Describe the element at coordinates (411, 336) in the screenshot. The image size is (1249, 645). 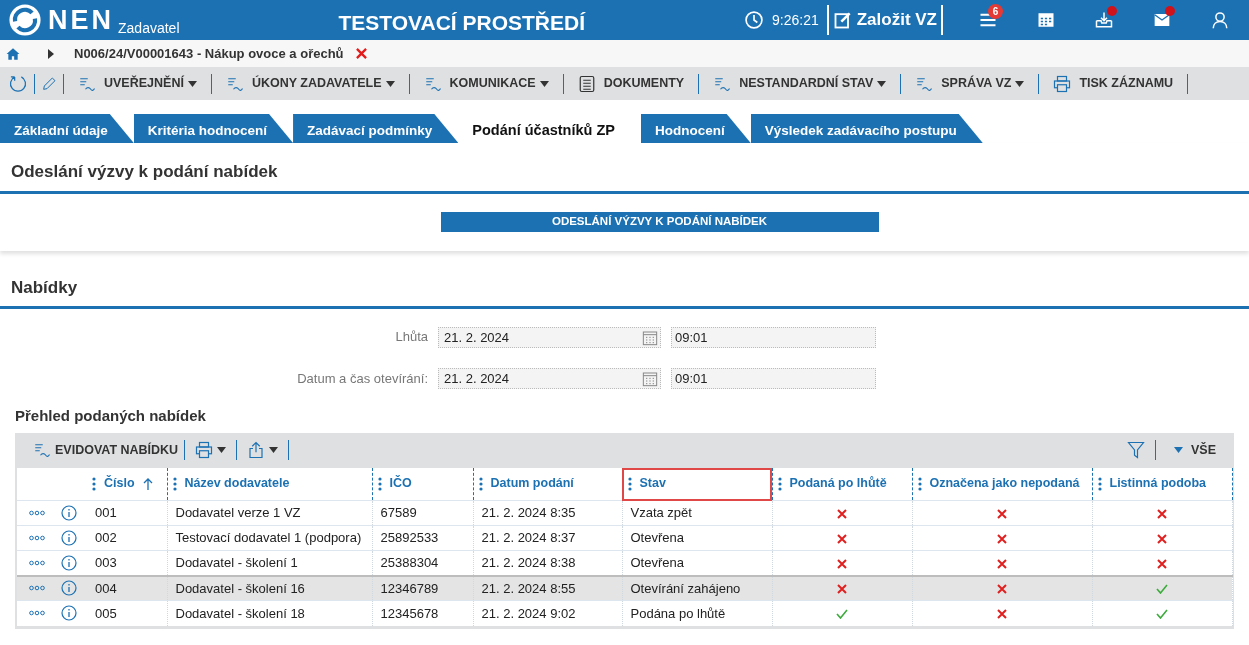
I see `field-label: Lhůta` at that location.